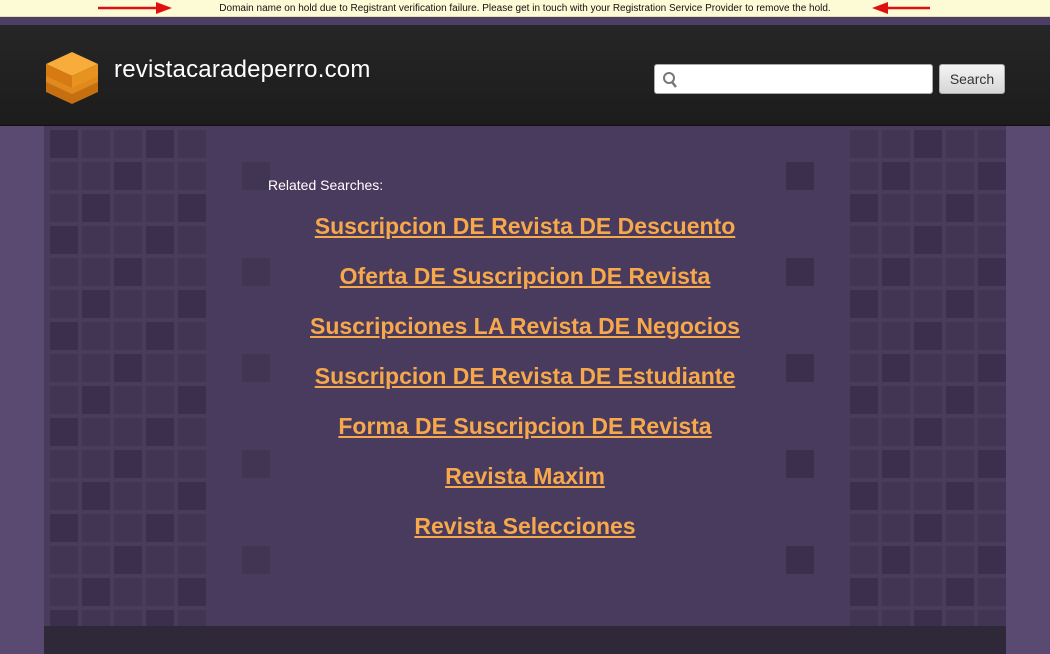  I want to click on related-link: Oferta DE Suscripcion DE Revista, so click(525, 284).